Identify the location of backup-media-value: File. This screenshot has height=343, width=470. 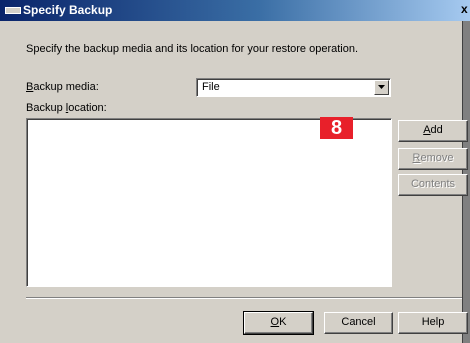
(211, 87).